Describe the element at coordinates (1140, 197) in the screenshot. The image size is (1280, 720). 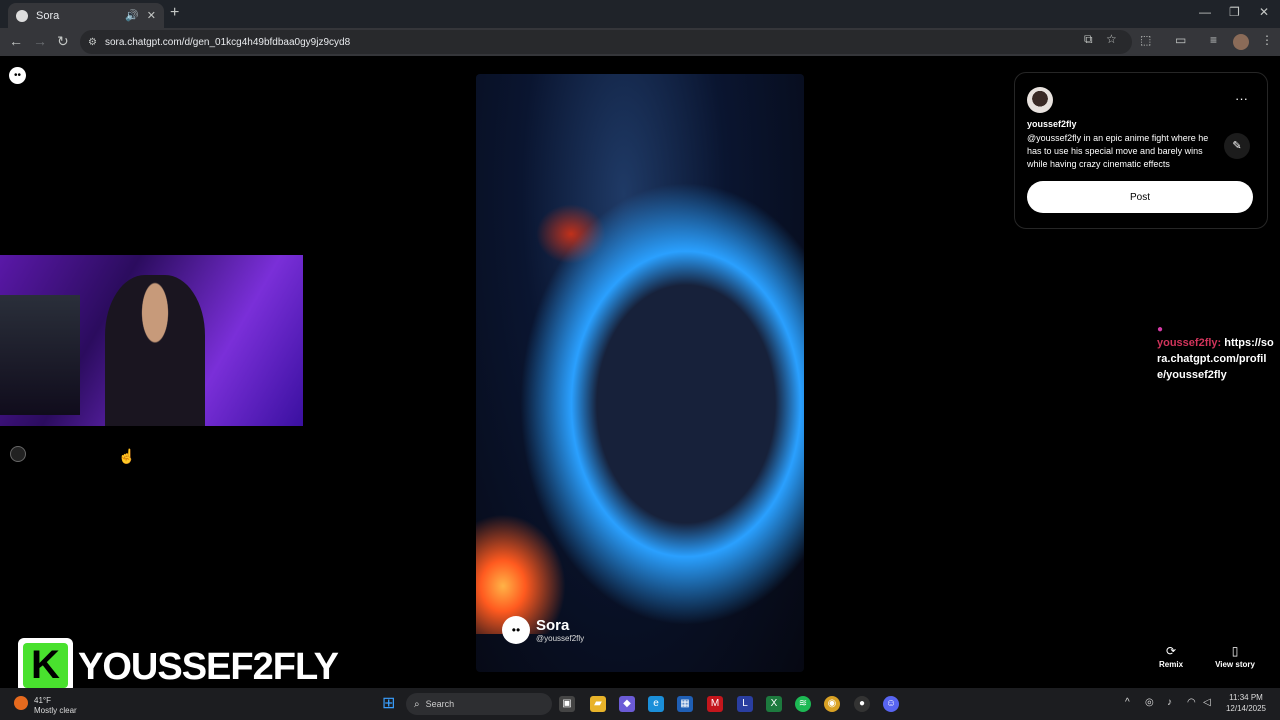
I see `post-button: Post` at that location.